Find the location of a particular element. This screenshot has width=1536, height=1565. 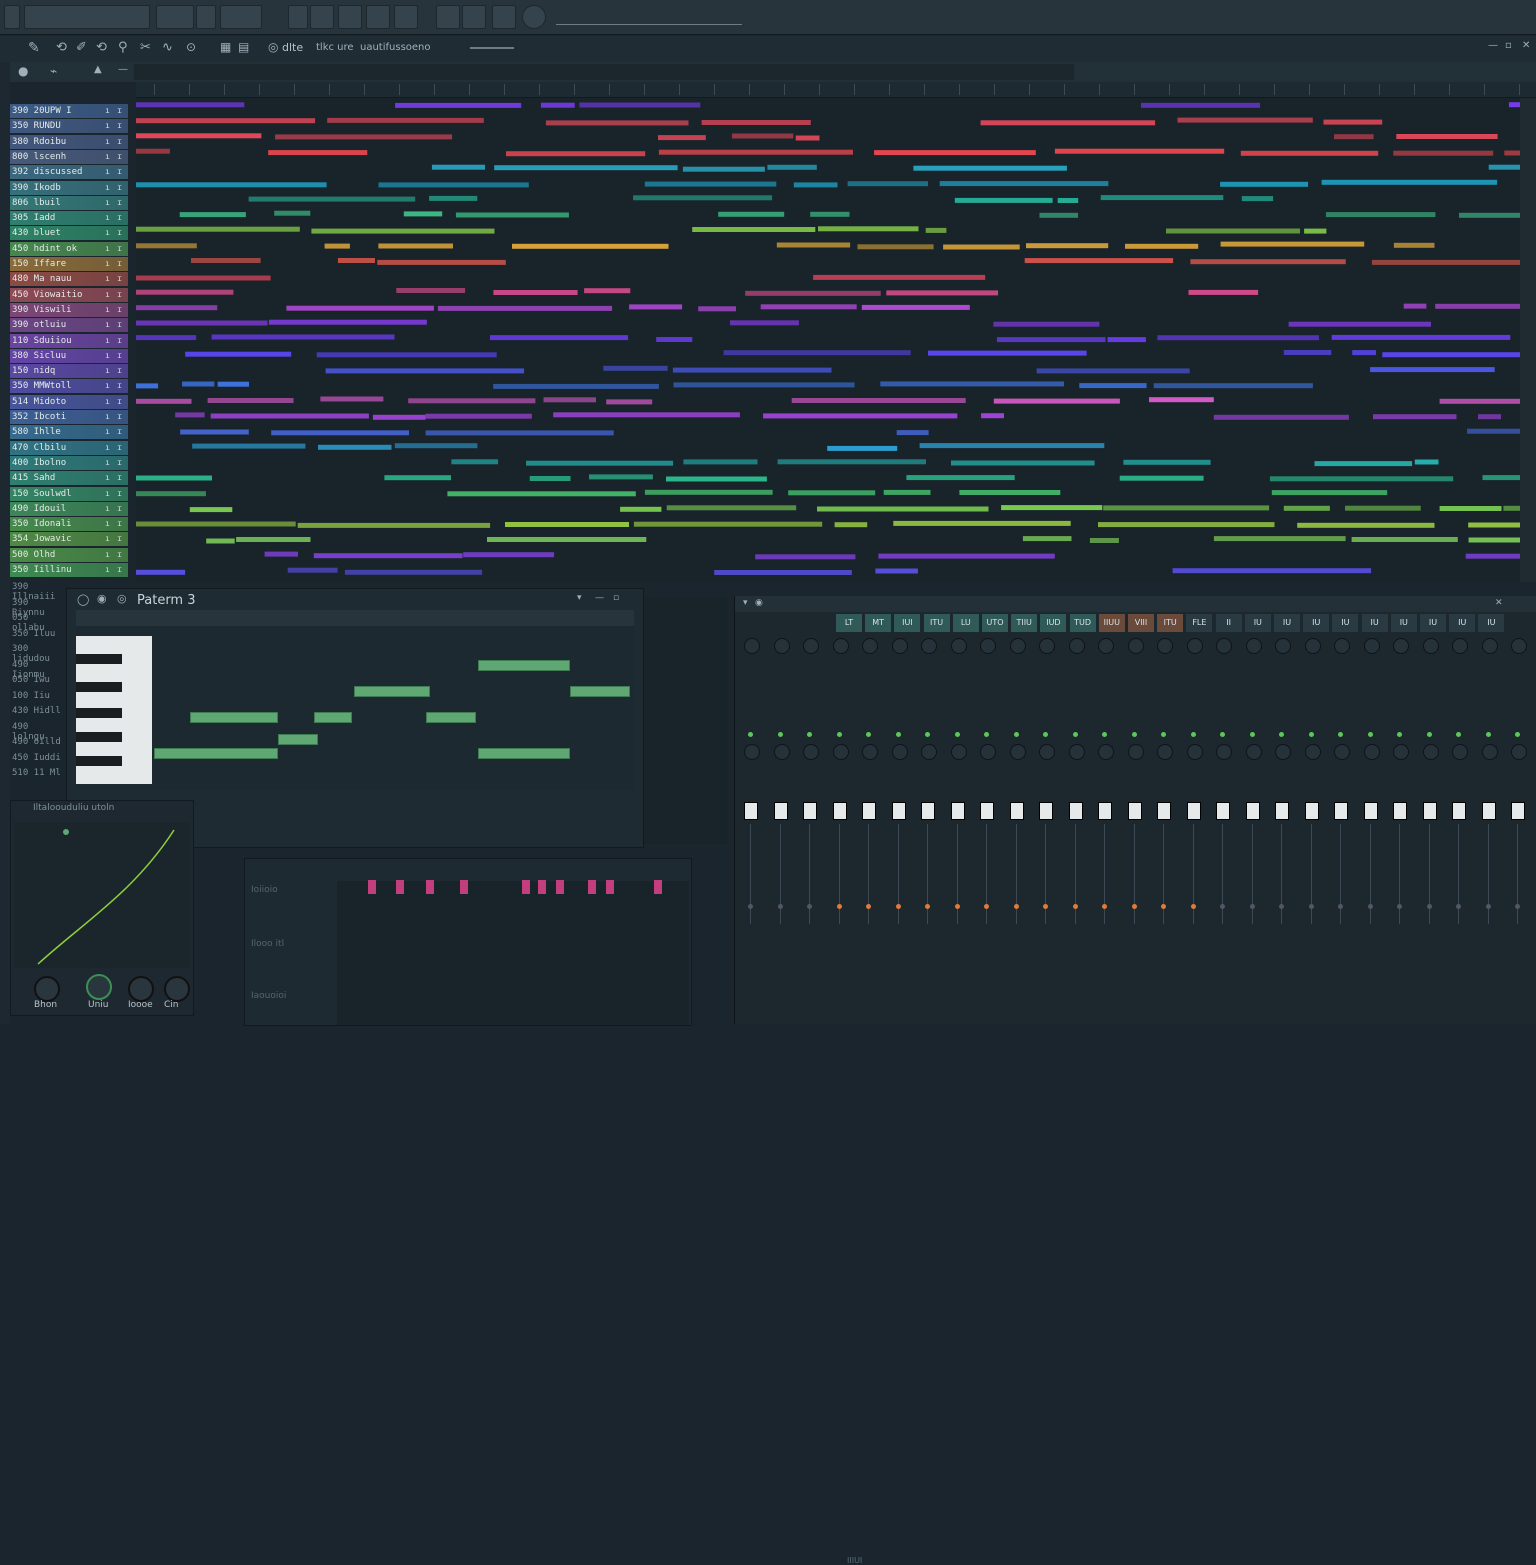

piano-note is located at coordinates (524, 665).